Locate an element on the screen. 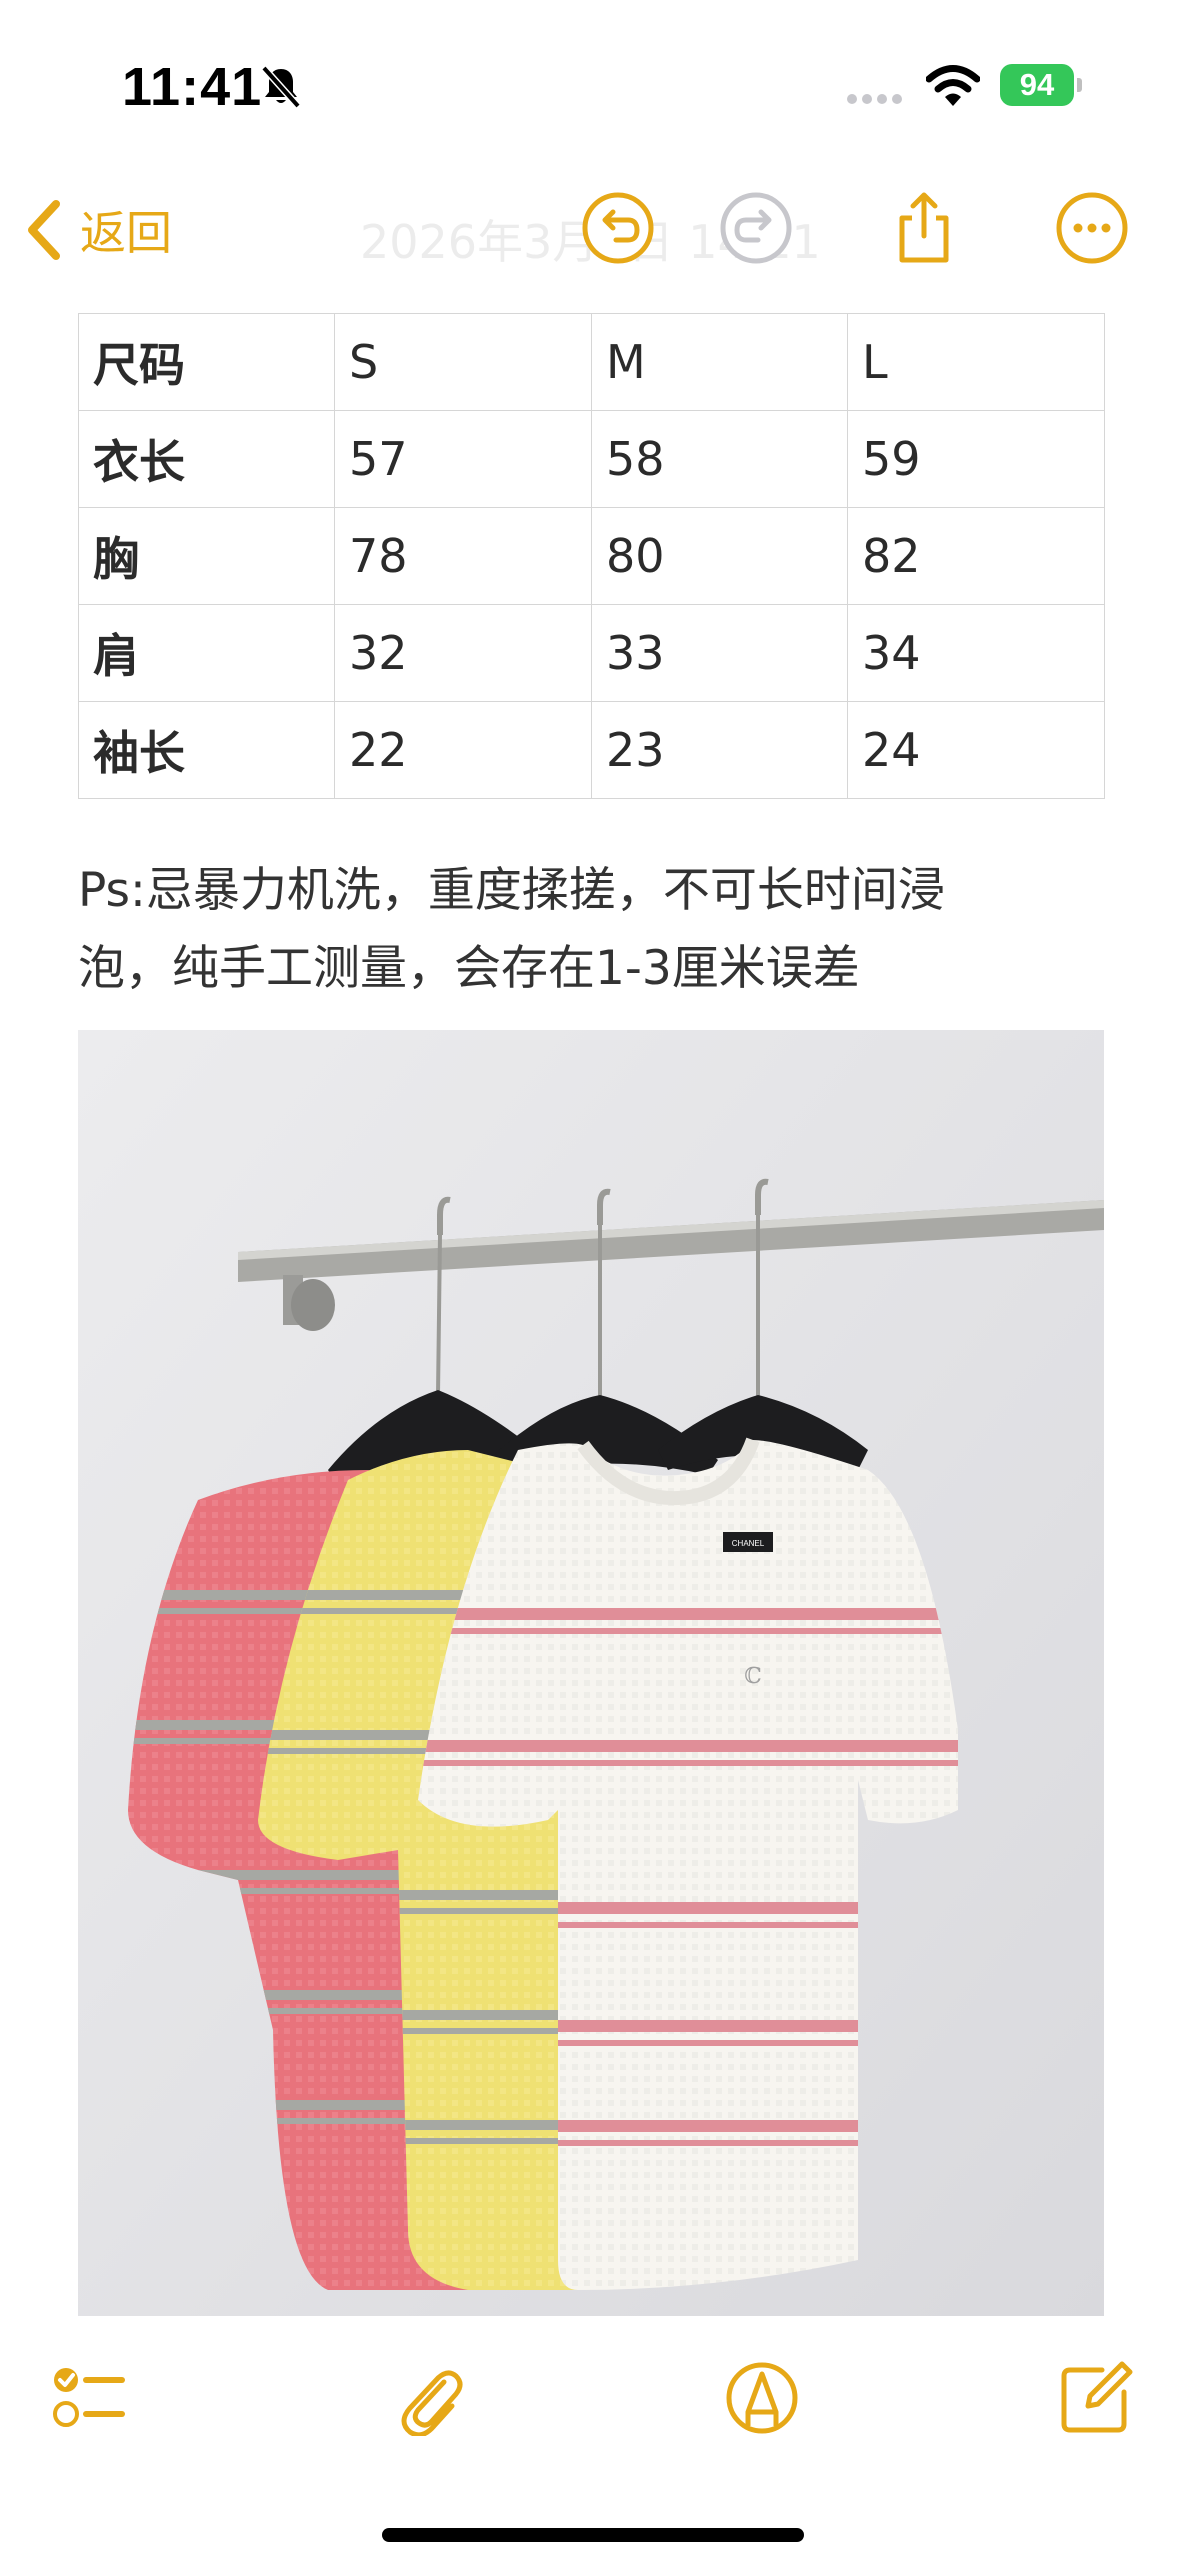 This screenshot has width=1179, height=2556. table-cell: L is located at coordinates (976, 362).